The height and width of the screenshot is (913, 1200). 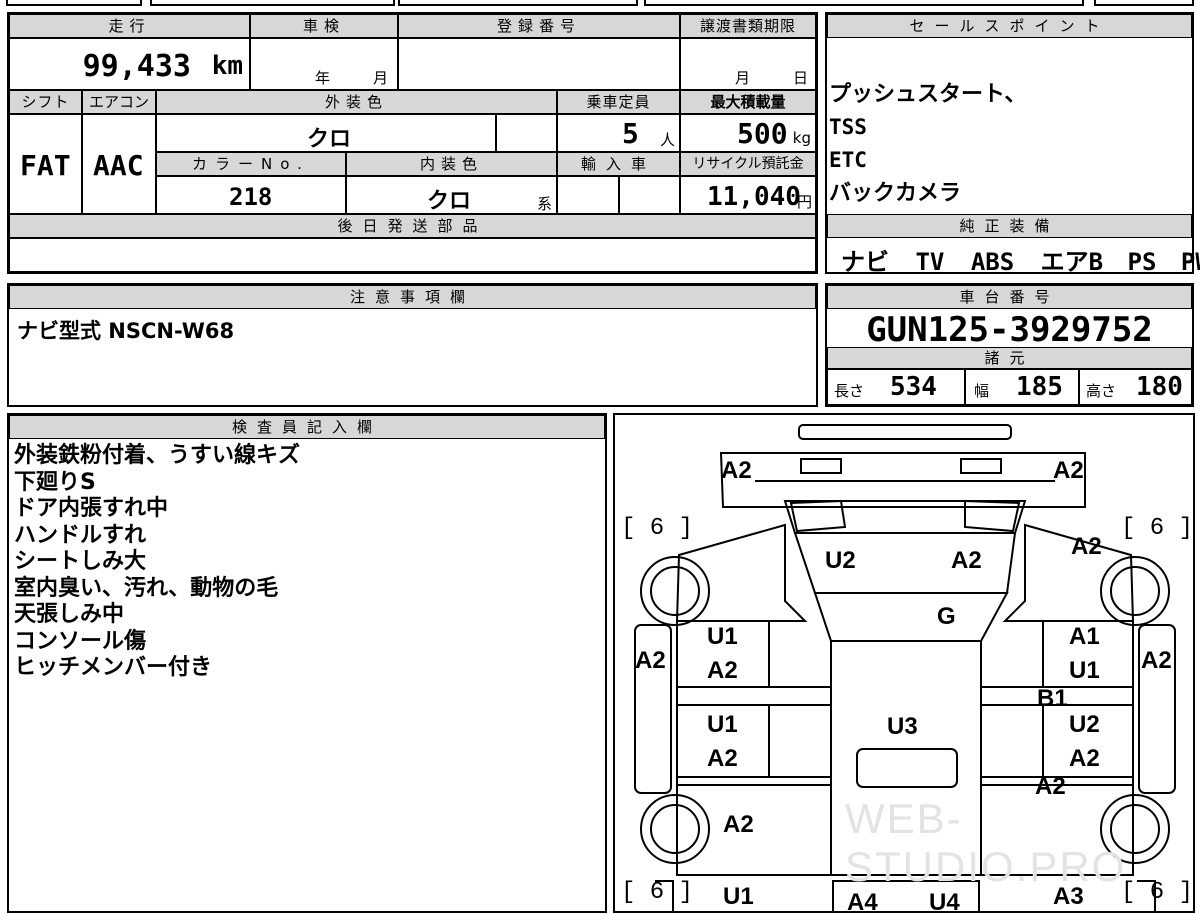 I want to click on spec-height-label: 高さ, so click(x=1101, y=391).